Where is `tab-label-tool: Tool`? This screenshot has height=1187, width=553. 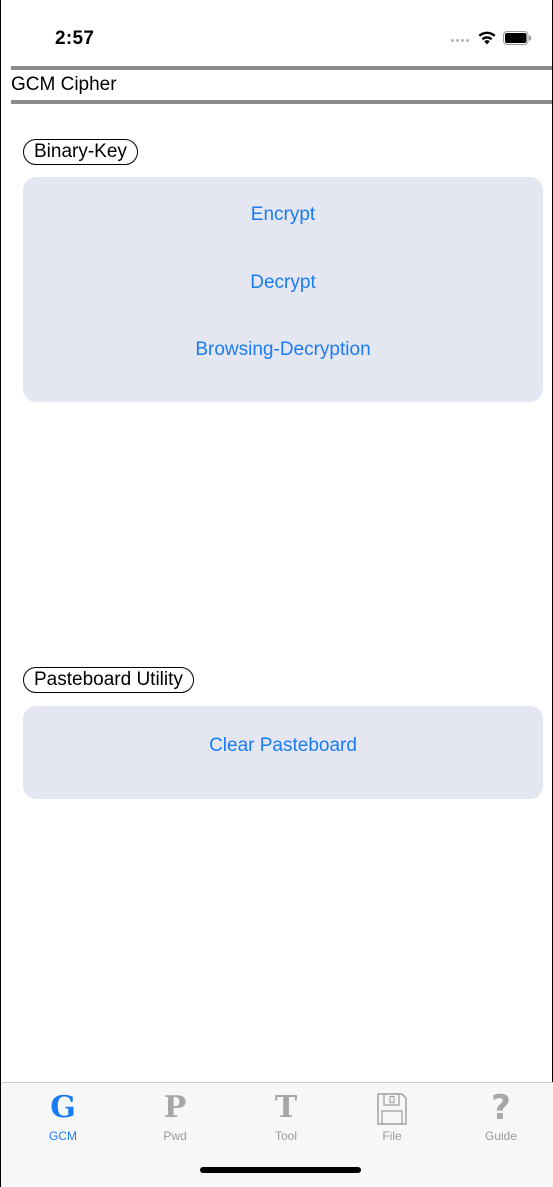
tab-label-tool: Tool is located at coordinates (285, 1136).